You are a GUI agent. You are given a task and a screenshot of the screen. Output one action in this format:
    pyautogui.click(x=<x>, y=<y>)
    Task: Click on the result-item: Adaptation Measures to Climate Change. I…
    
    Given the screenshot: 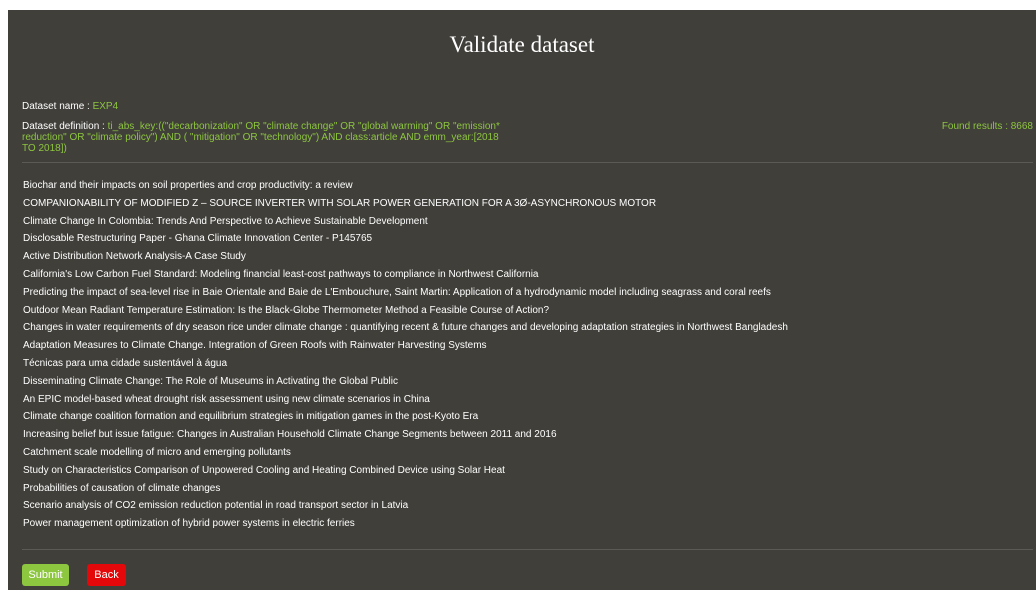 What is the action you would take?
    pyautogui.click(x=255, y=346)
    